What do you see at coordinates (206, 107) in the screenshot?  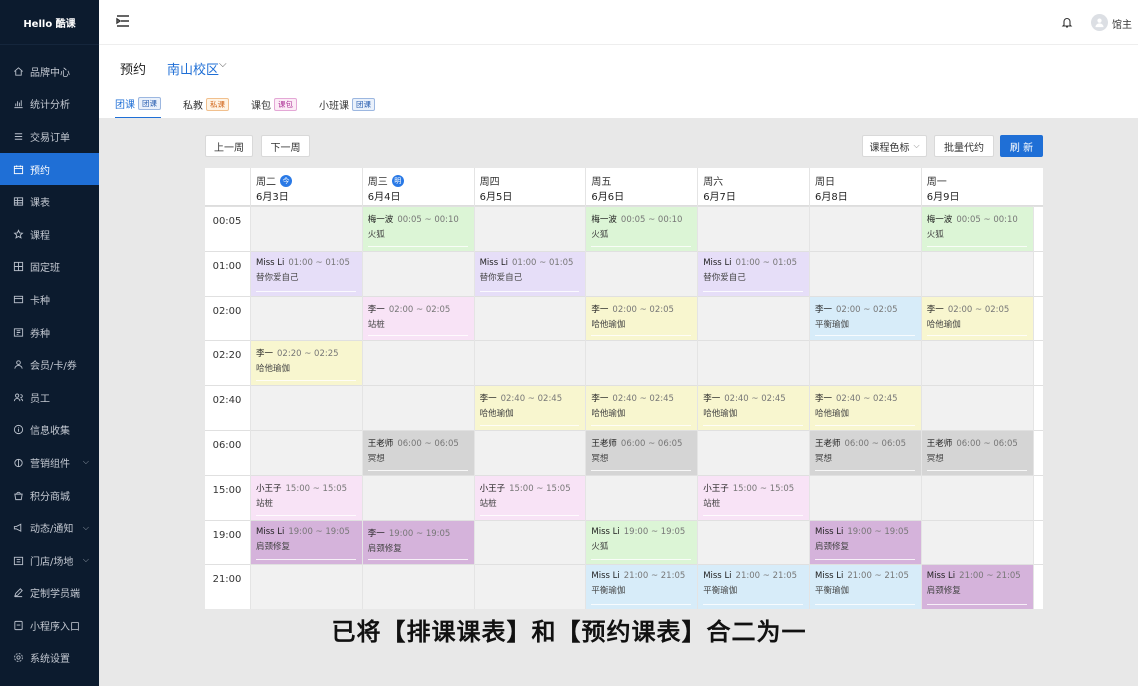 I see `tab: 私教 私课` at bounding box center [206, 107].